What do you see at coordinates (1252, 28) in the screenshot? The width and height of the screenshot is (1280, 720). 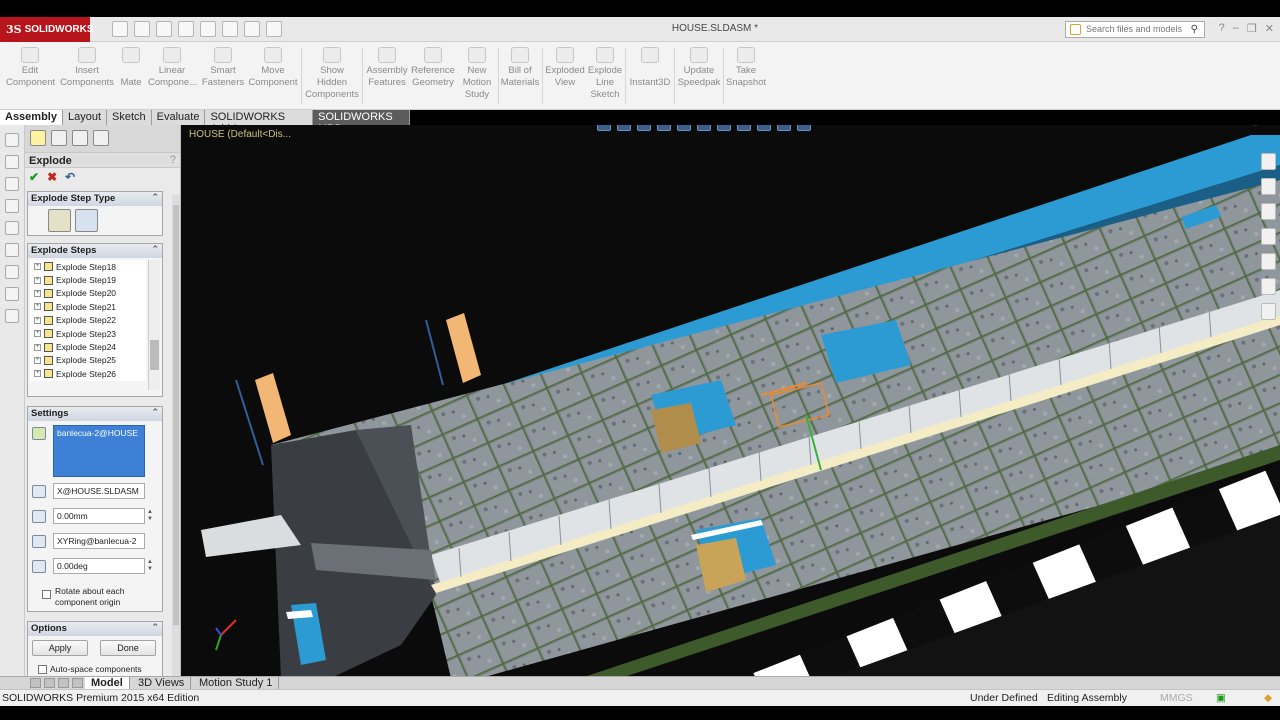 I see `restore-icon: ❐` at bounding box center [1252, 28].